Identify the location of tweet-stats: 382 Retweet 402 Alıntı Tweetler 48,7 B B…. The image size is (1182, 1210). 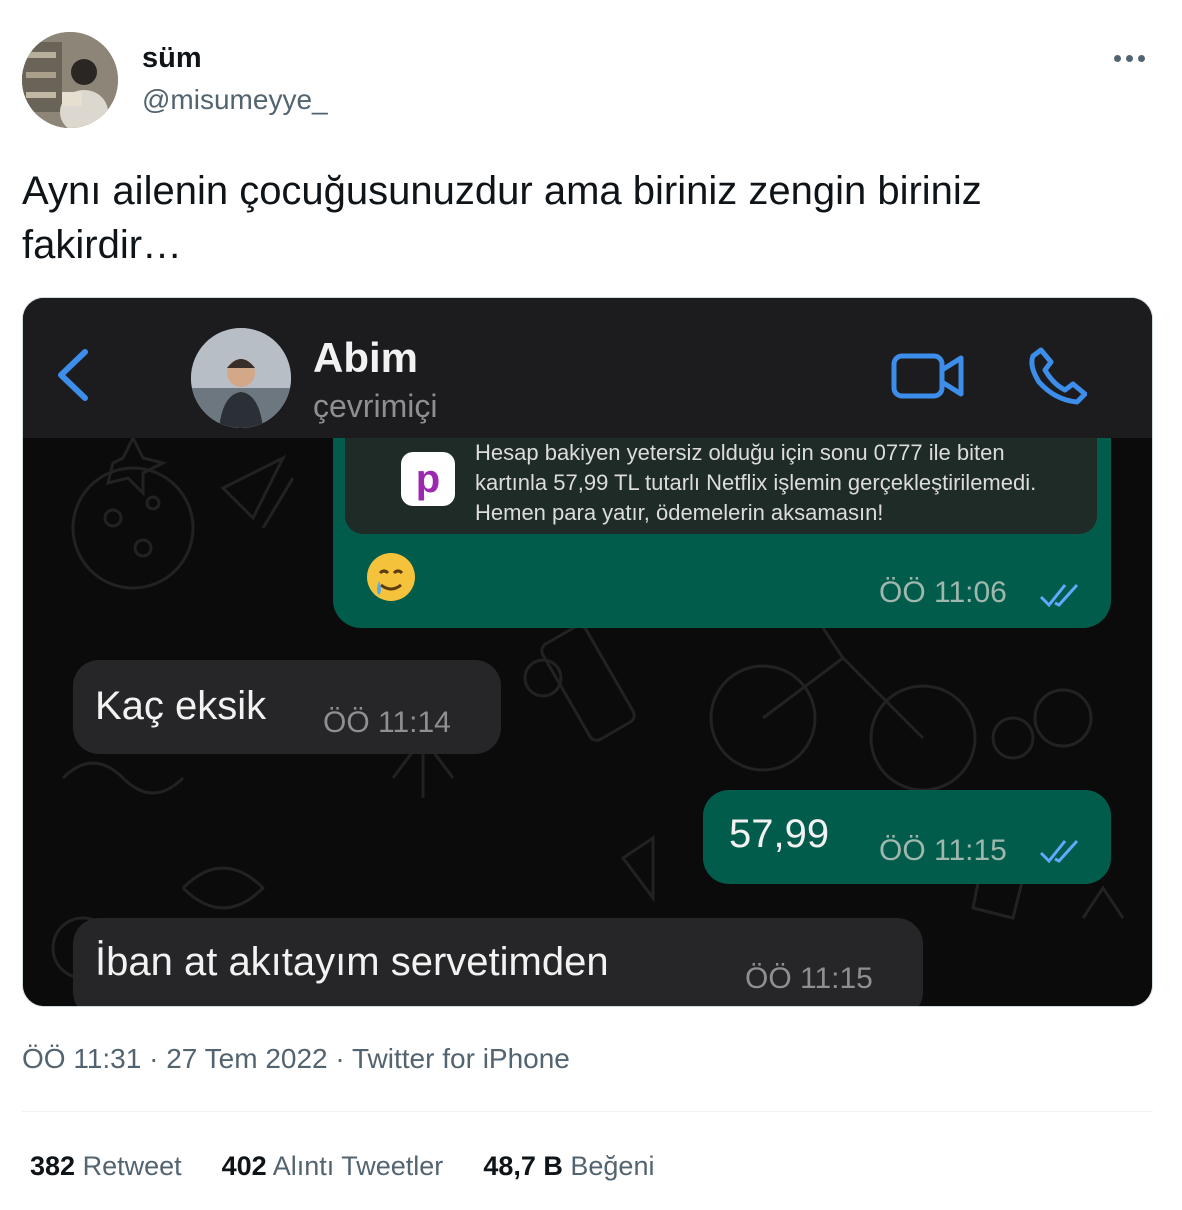
(342, 1166).